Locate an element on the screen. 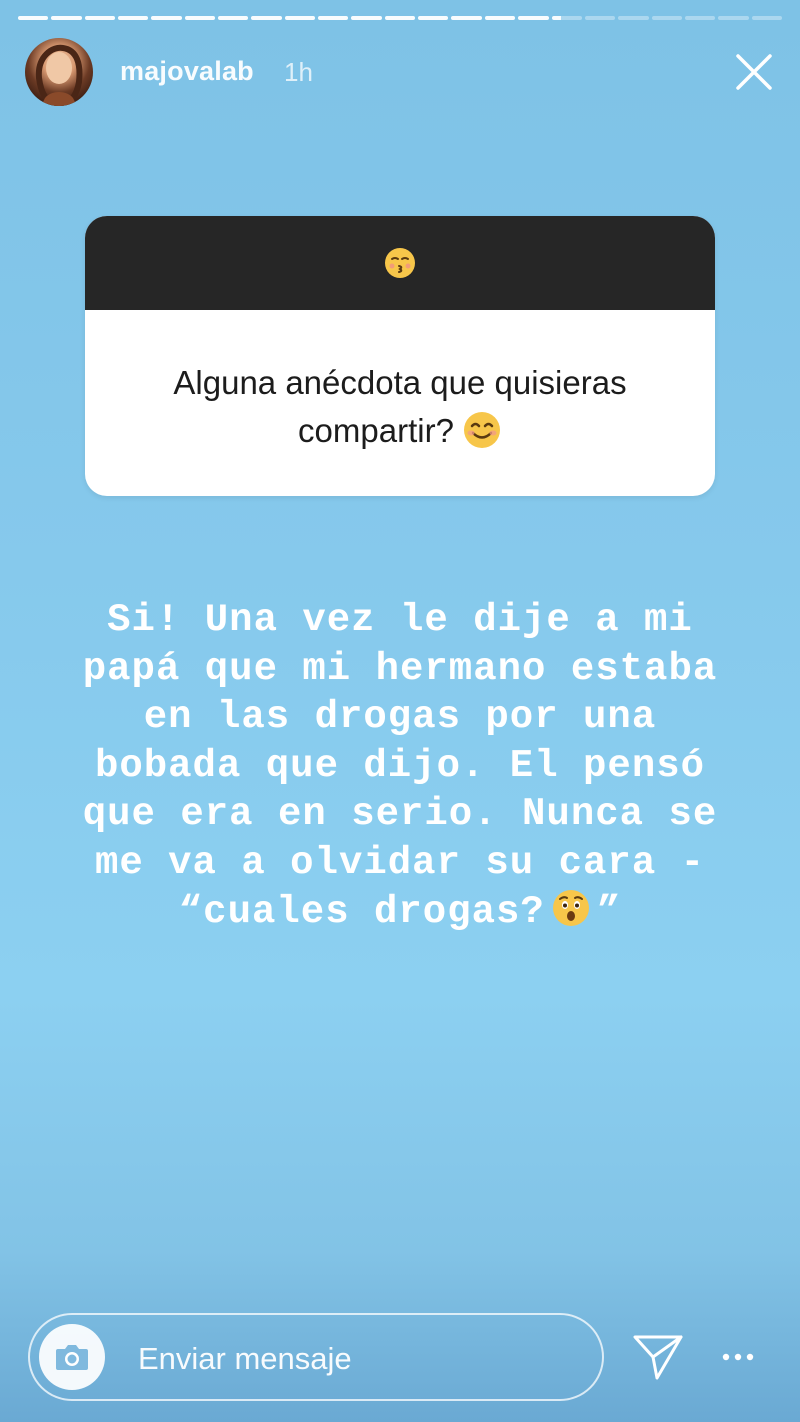 The height and width of the screenshot is (1422, 800). kissing-face-emoji-icon is located at coordinates (400, 263).